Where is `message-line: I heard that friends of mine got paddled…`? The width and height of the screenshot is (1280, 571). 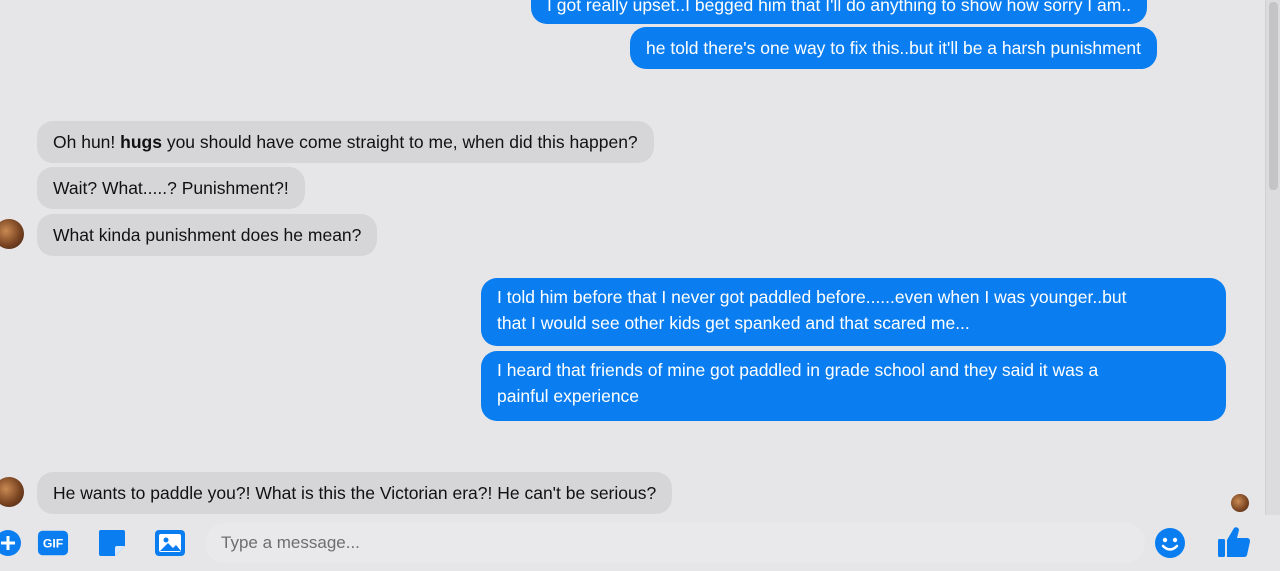
message-line: I heard that friends of mine got paddled… is located at coordinates (798, 370).